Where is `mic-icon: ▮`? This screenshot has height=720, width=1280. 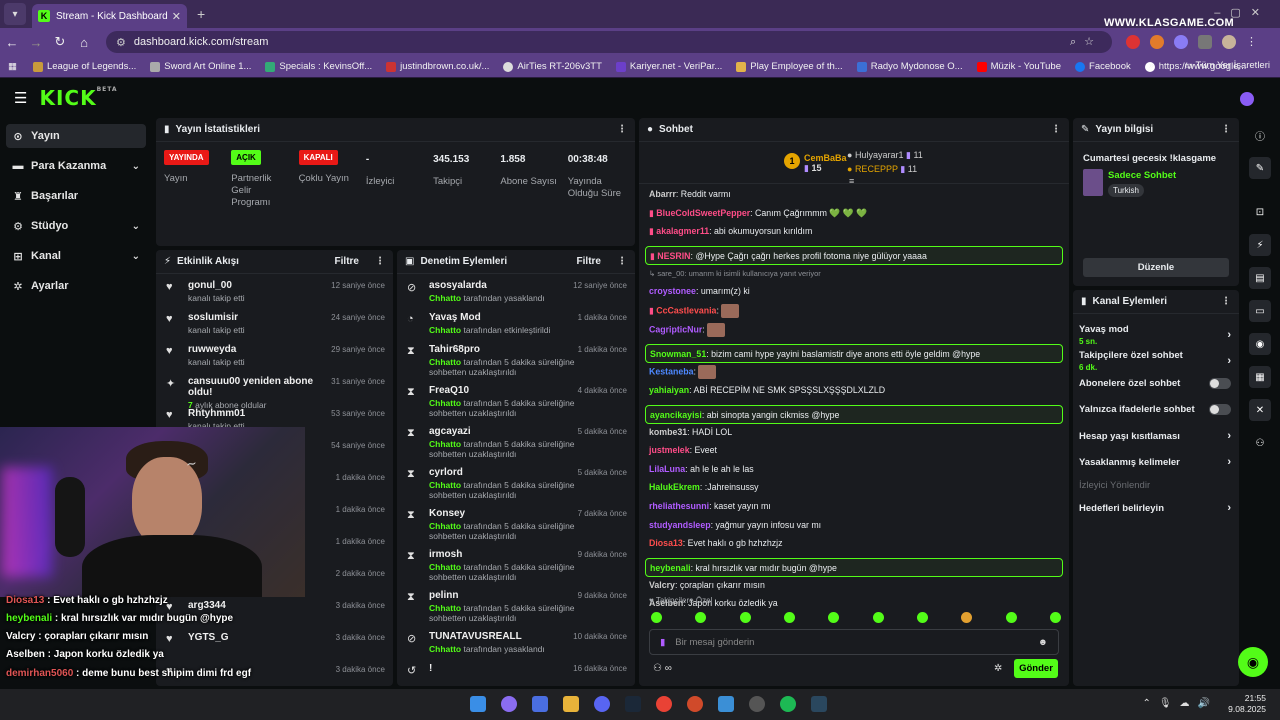
mic-icon: ▮ is located at coordinates (662, 642).